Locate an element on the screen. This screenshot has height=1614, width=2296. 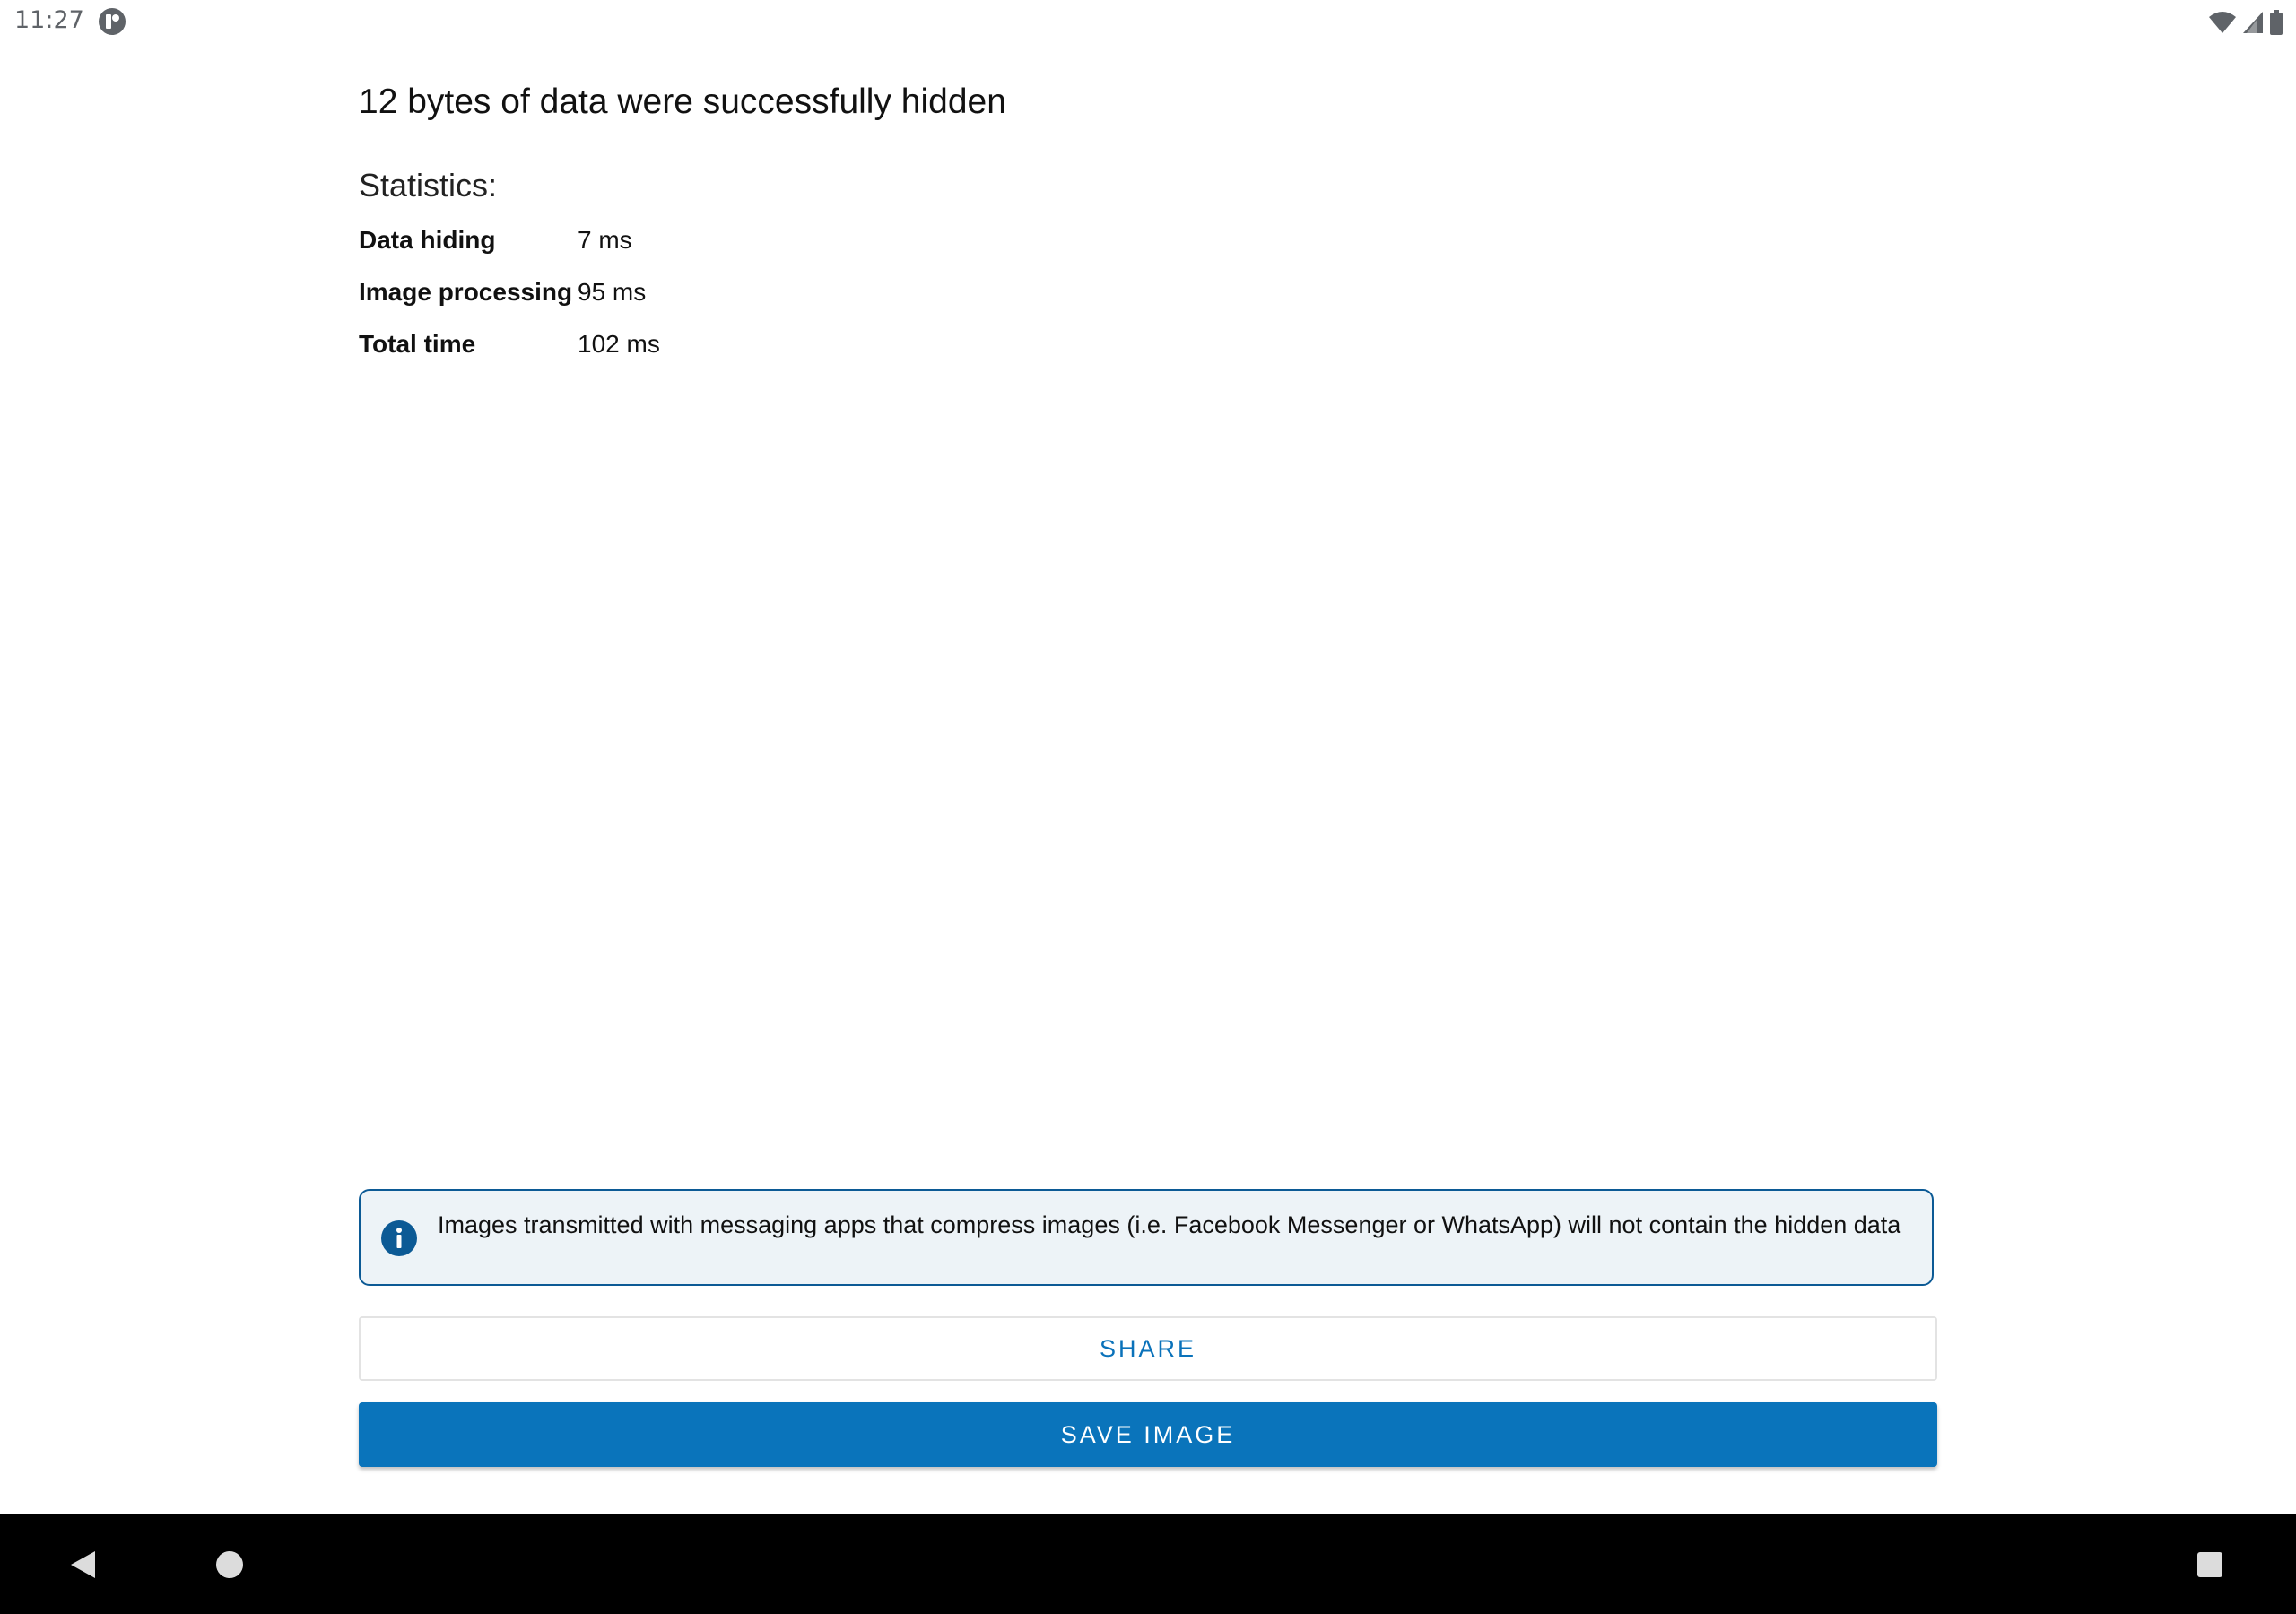
status-time: 11:27 is located at coordinates (49, 20).